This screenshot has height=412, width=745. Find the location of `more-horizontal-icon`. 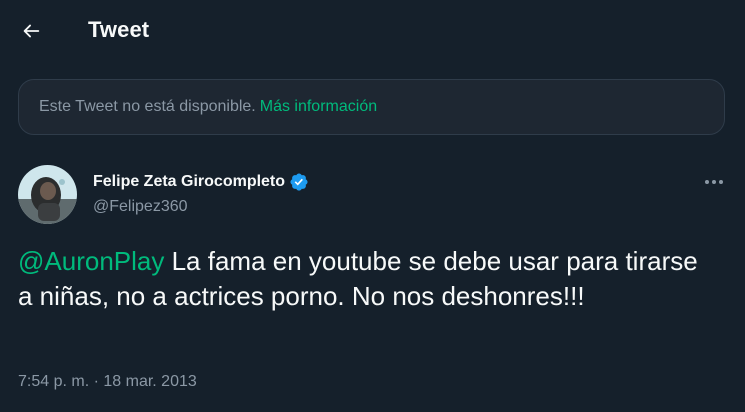

more-horizontal-icon is located at coordinates (714, 182).